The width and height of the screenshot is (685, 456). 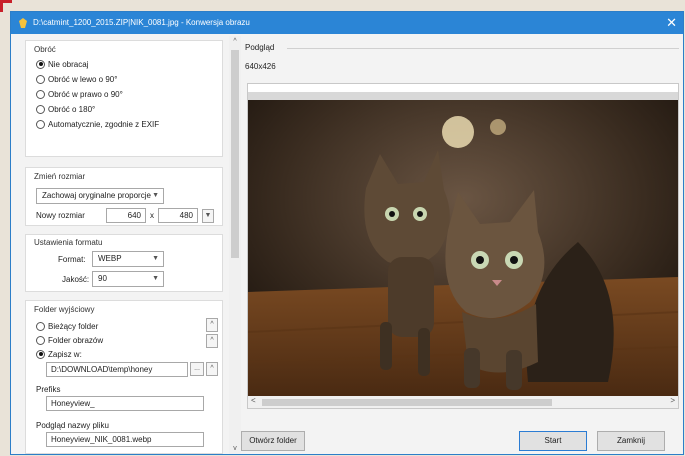 What do you see at coordinates (260, 66) in the screenshot?
I see `preview-dimensions: 640x426` at bounding box center [260, 66].